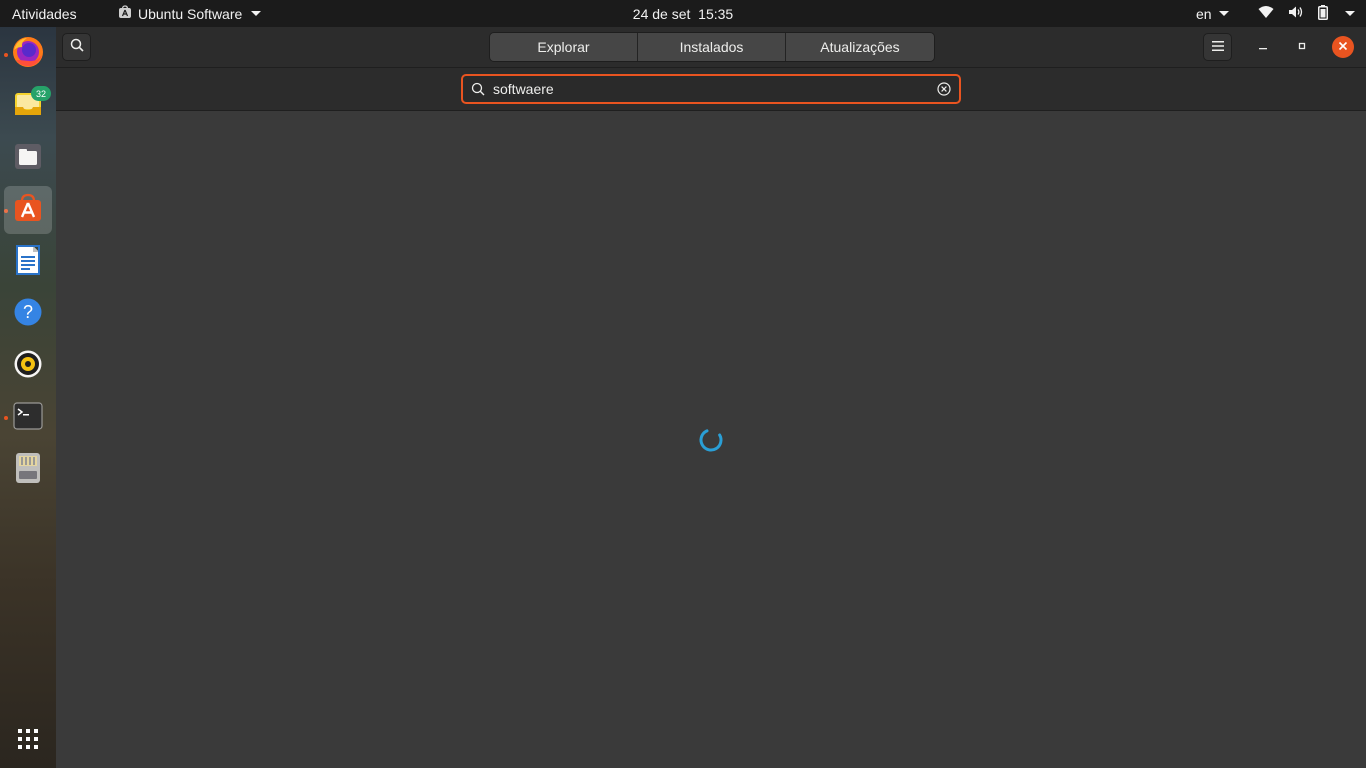 The image size is (1366, 768). I want to click on tab-explorar: Explorar, so click(564, 47).